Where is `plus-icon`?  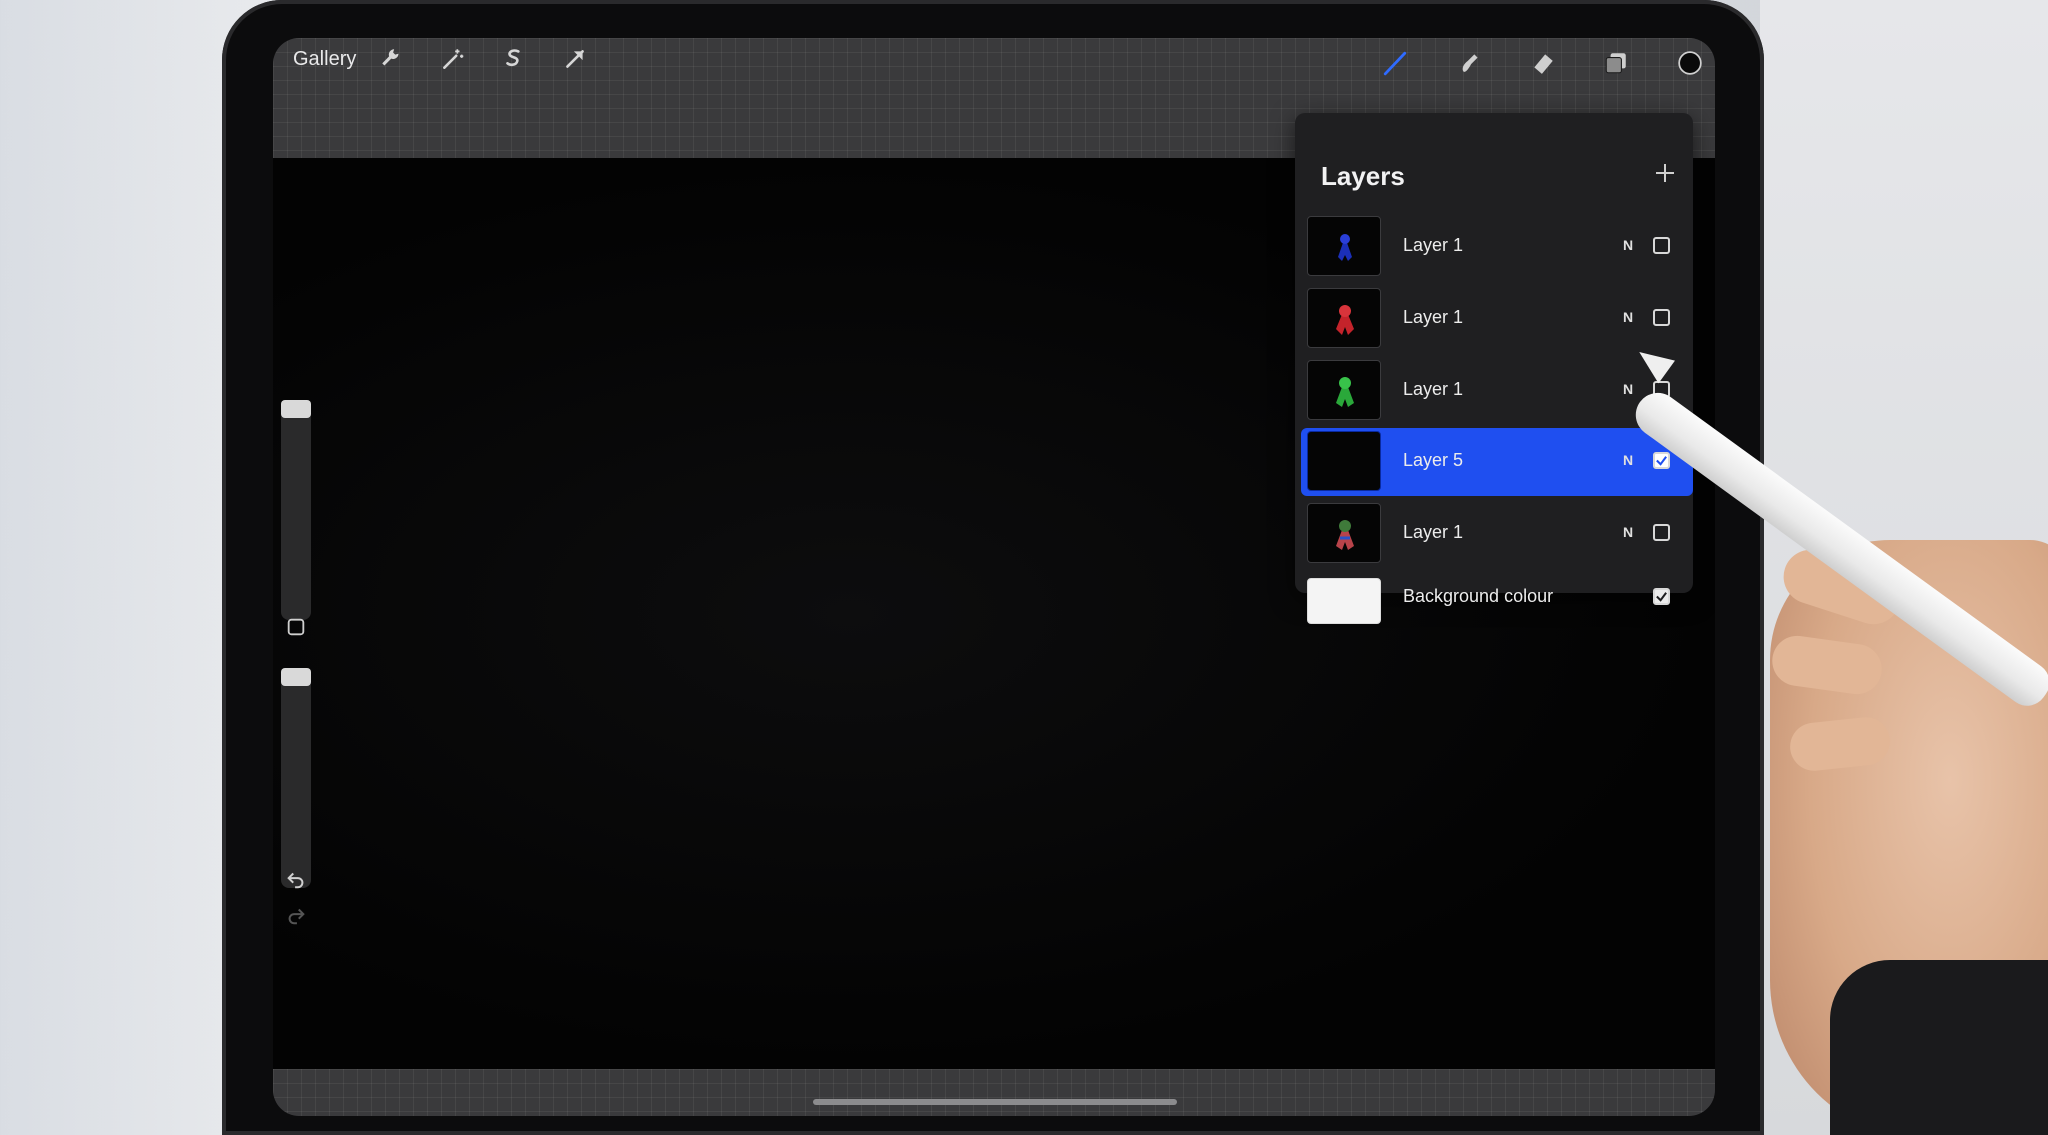 plus-icon is located at coordinates (1665, 173).